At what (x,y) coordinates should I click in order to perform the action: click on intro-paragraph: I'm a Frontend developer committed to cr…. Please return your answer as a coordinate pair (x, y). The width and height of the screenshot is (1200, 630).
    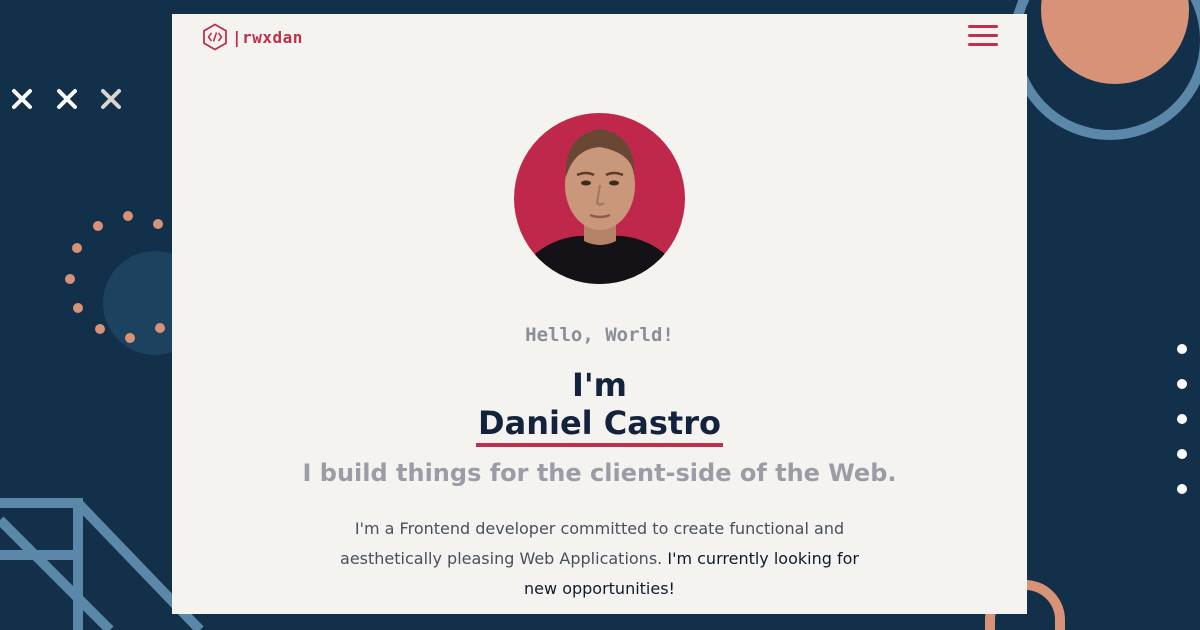
    Looking at the image, I should click on (599, 559).